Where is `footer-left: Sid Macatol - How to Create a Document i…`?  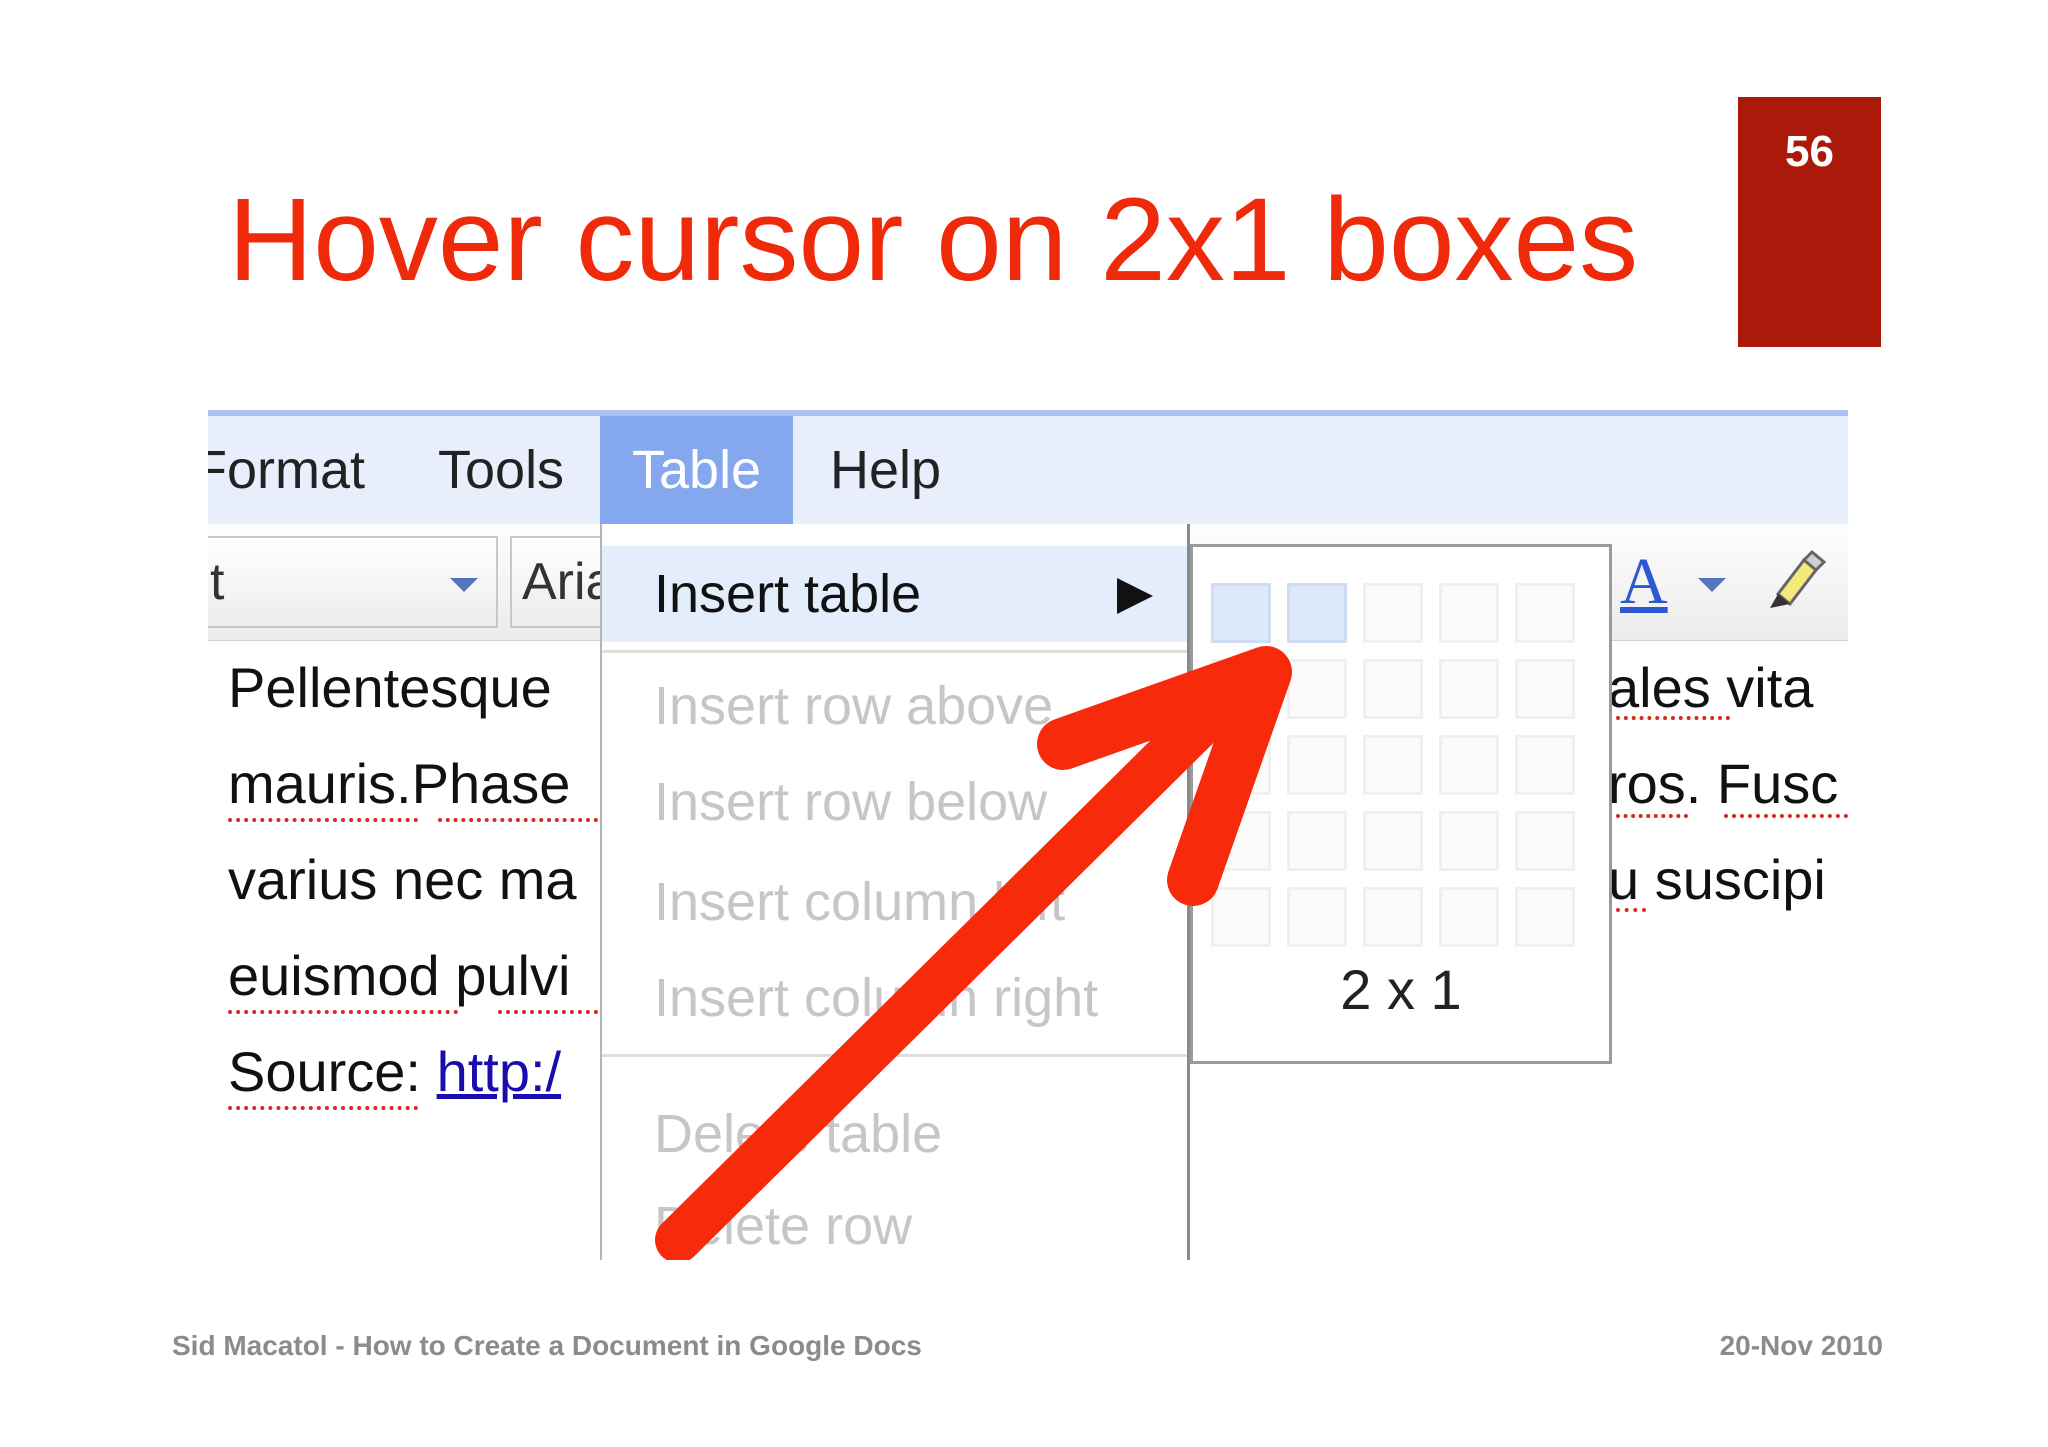
footer-left: Sid Macatol - How to Create a Document i… is located at coordinates (547, 1345).